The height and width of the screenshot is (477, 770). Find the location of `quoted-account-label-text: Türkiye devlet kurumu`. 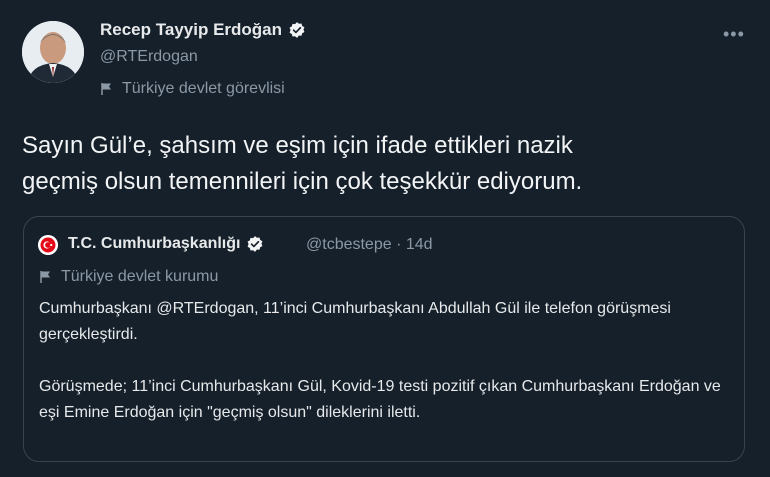

quoted-account-label-text: Türkiye devlet kurumu is located at coordinates (140, 276).